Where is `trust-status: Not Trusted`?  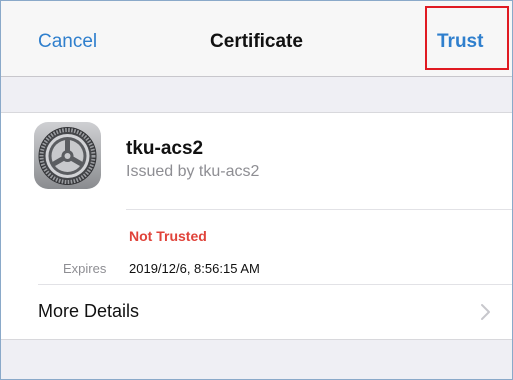
trust-status: Not Trusted is located at coordinates (168, 236).